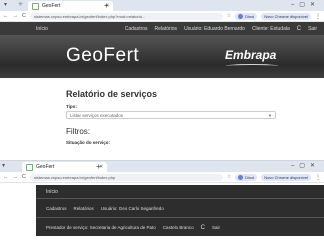  Describe the element at coordinates (250, 16) in the screenshot. I see `profile-label: Dinoi` at that location.